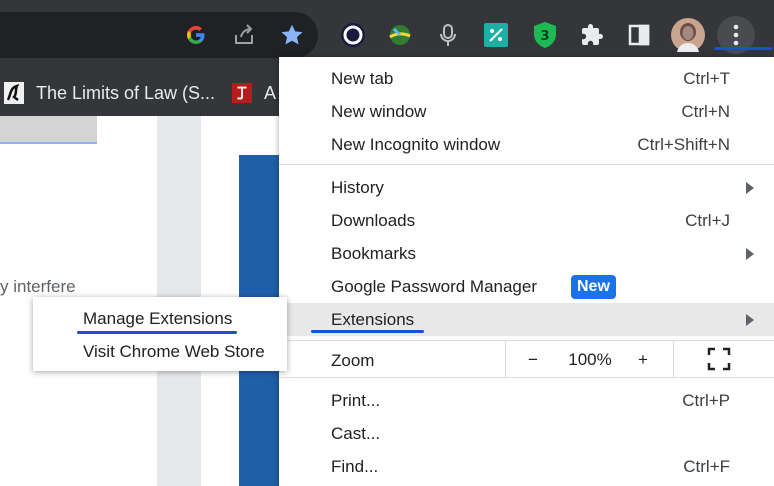  Describe the element at coordinates (373, 220) in the screenshot. I see `menu-item-label: Downloads` at that location.